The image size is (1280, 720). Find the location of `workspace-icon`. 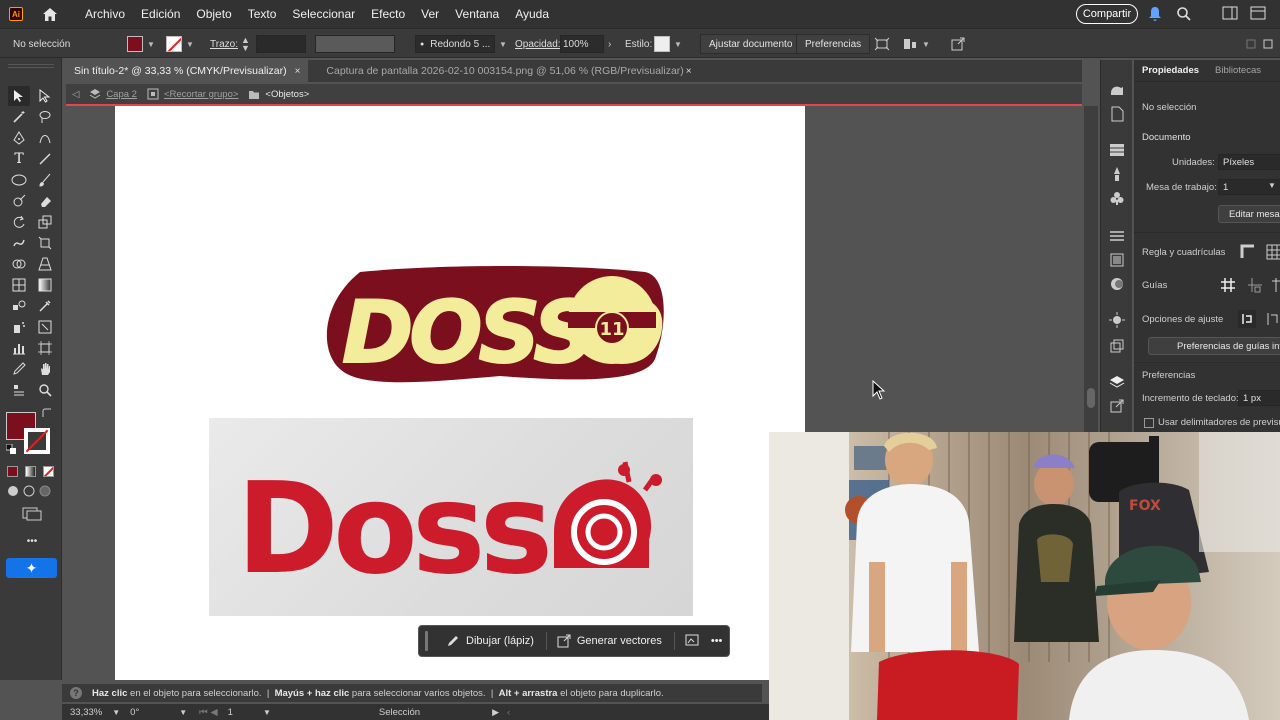

workspace-icon is located at coordinates (1230, 14).